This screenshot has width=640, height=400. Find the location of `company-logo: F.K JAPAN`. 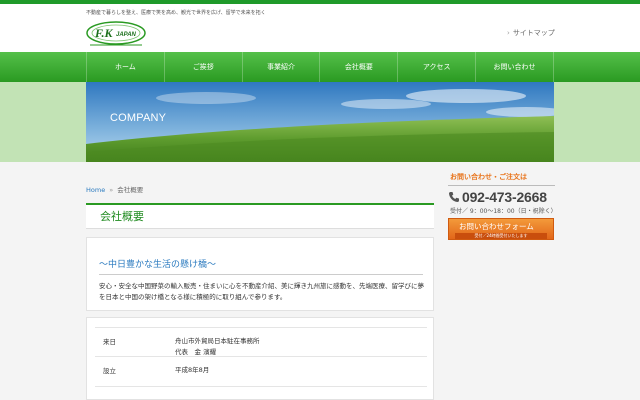

company-logo: F.K JAPAN is located at coordinates (116, 34).